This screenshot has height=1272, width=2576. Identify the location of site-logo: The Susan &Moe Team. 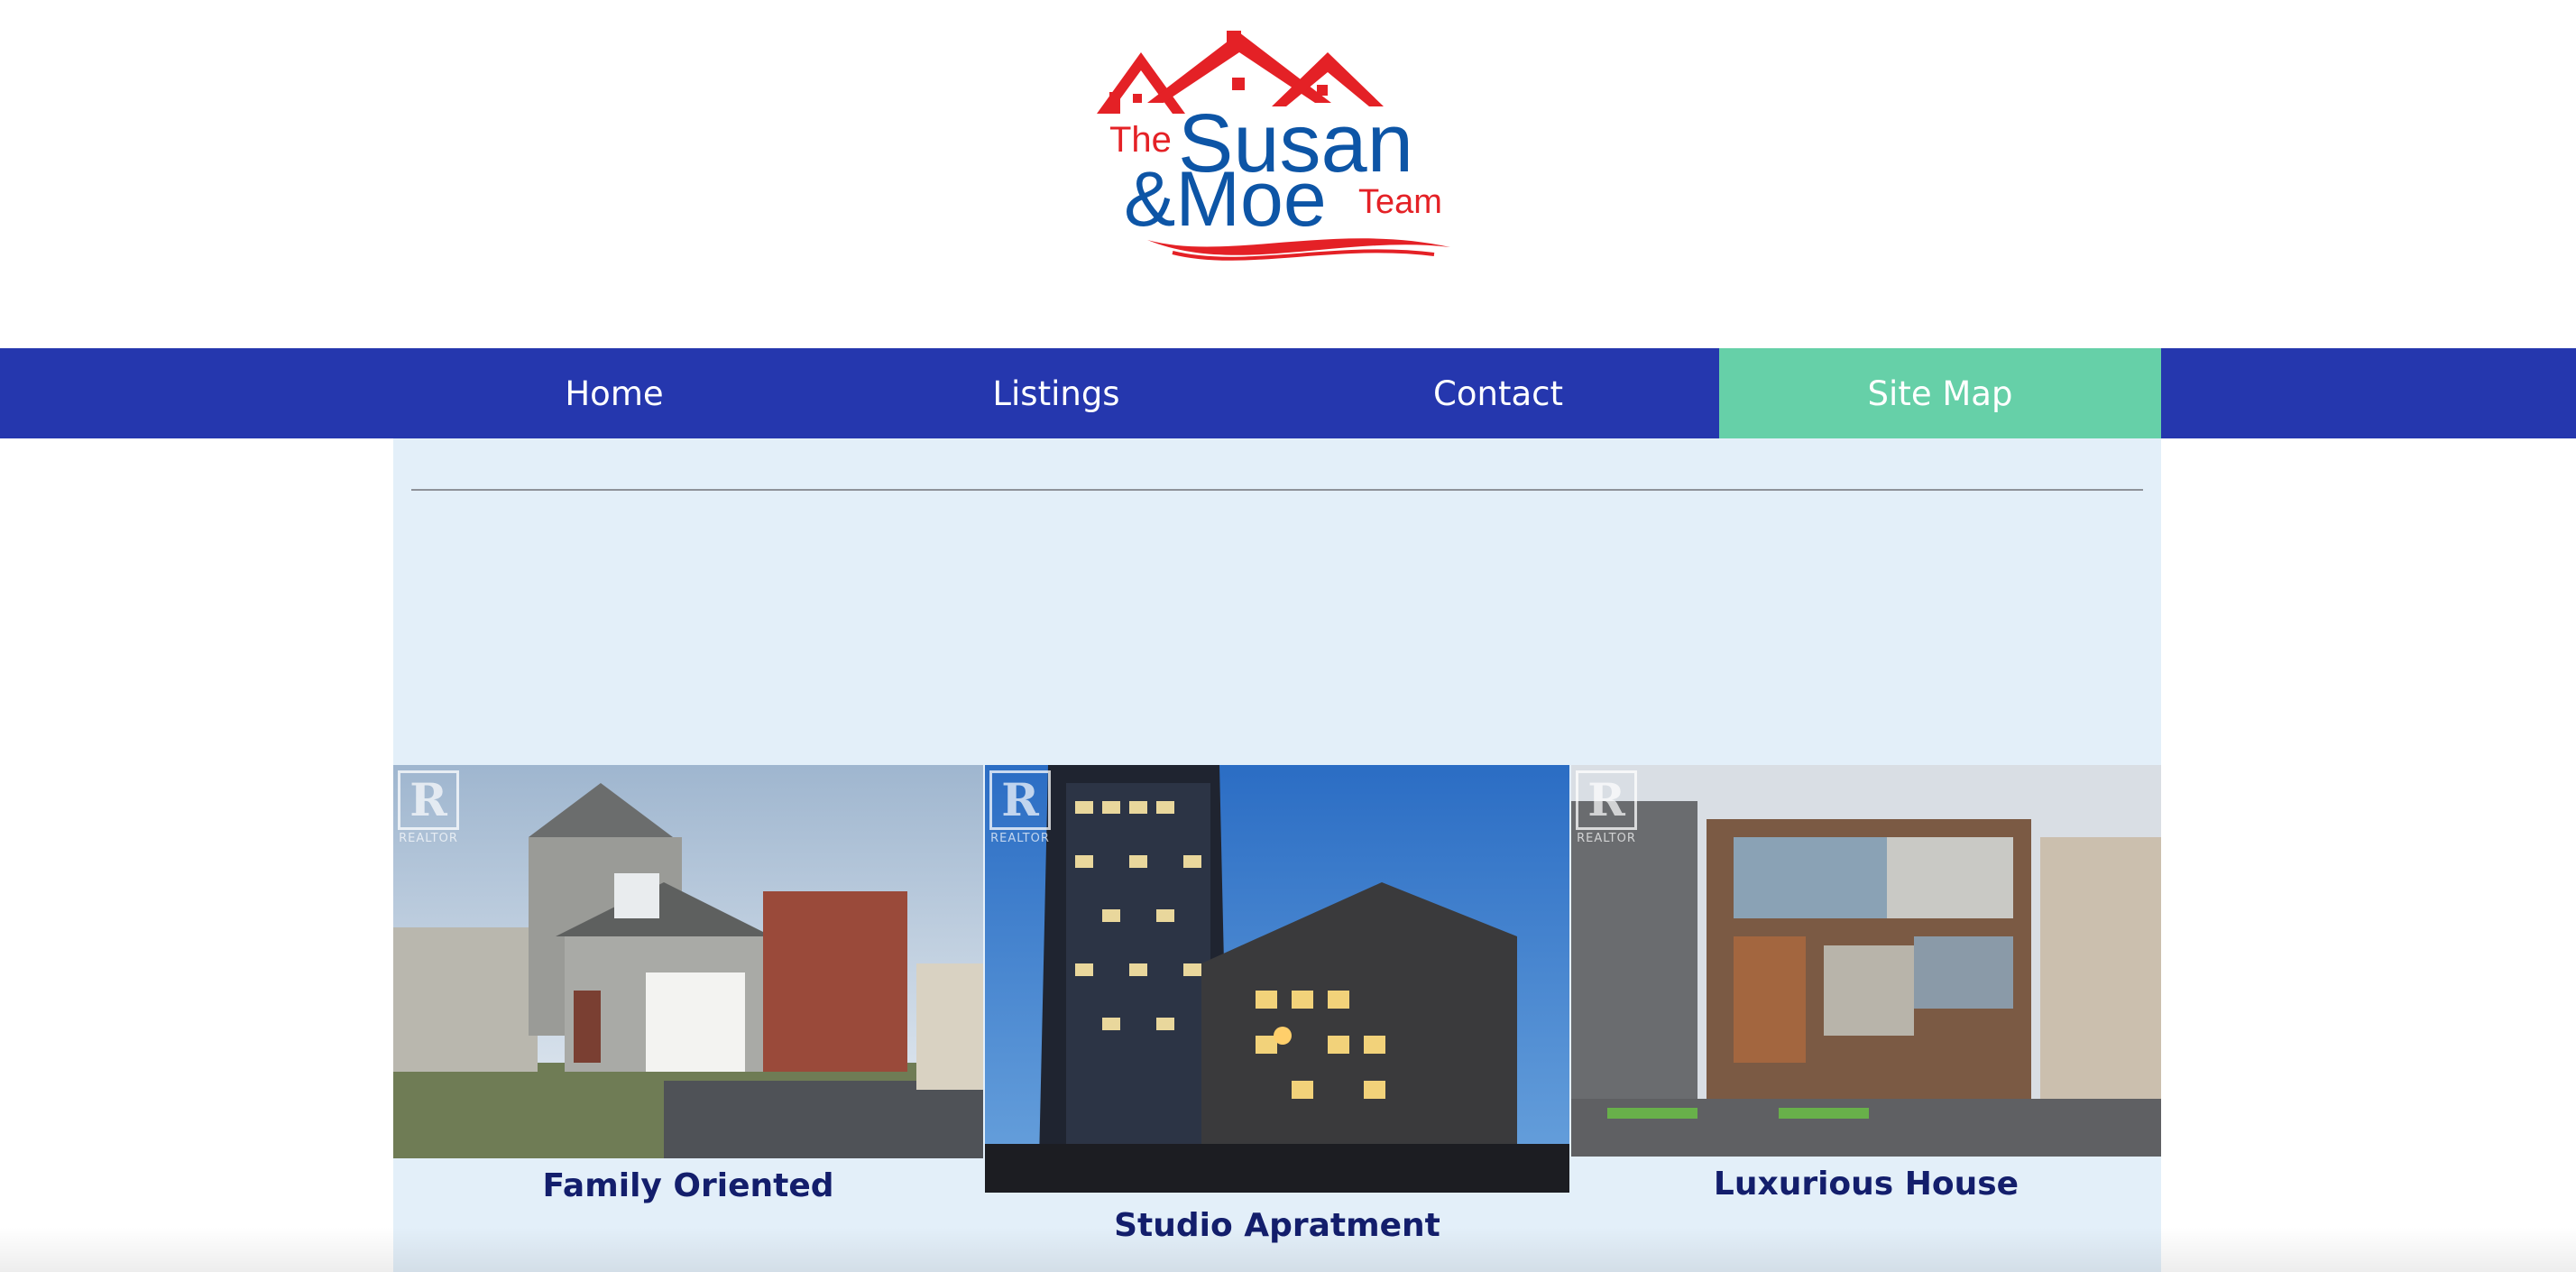
(1280, 151).